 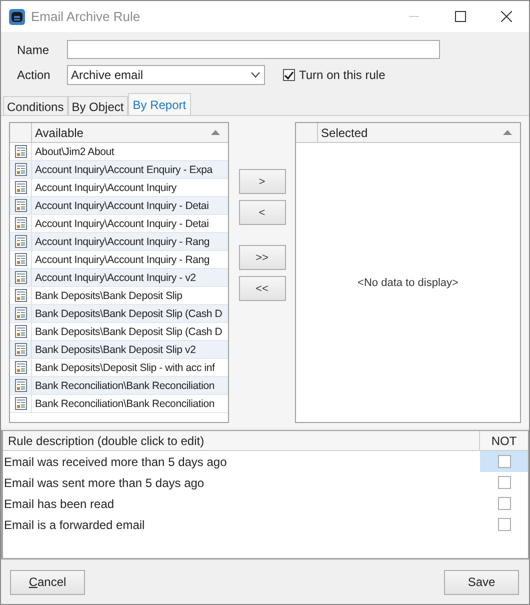 I want to click on tab: By Object, so click(x=98, y=105).